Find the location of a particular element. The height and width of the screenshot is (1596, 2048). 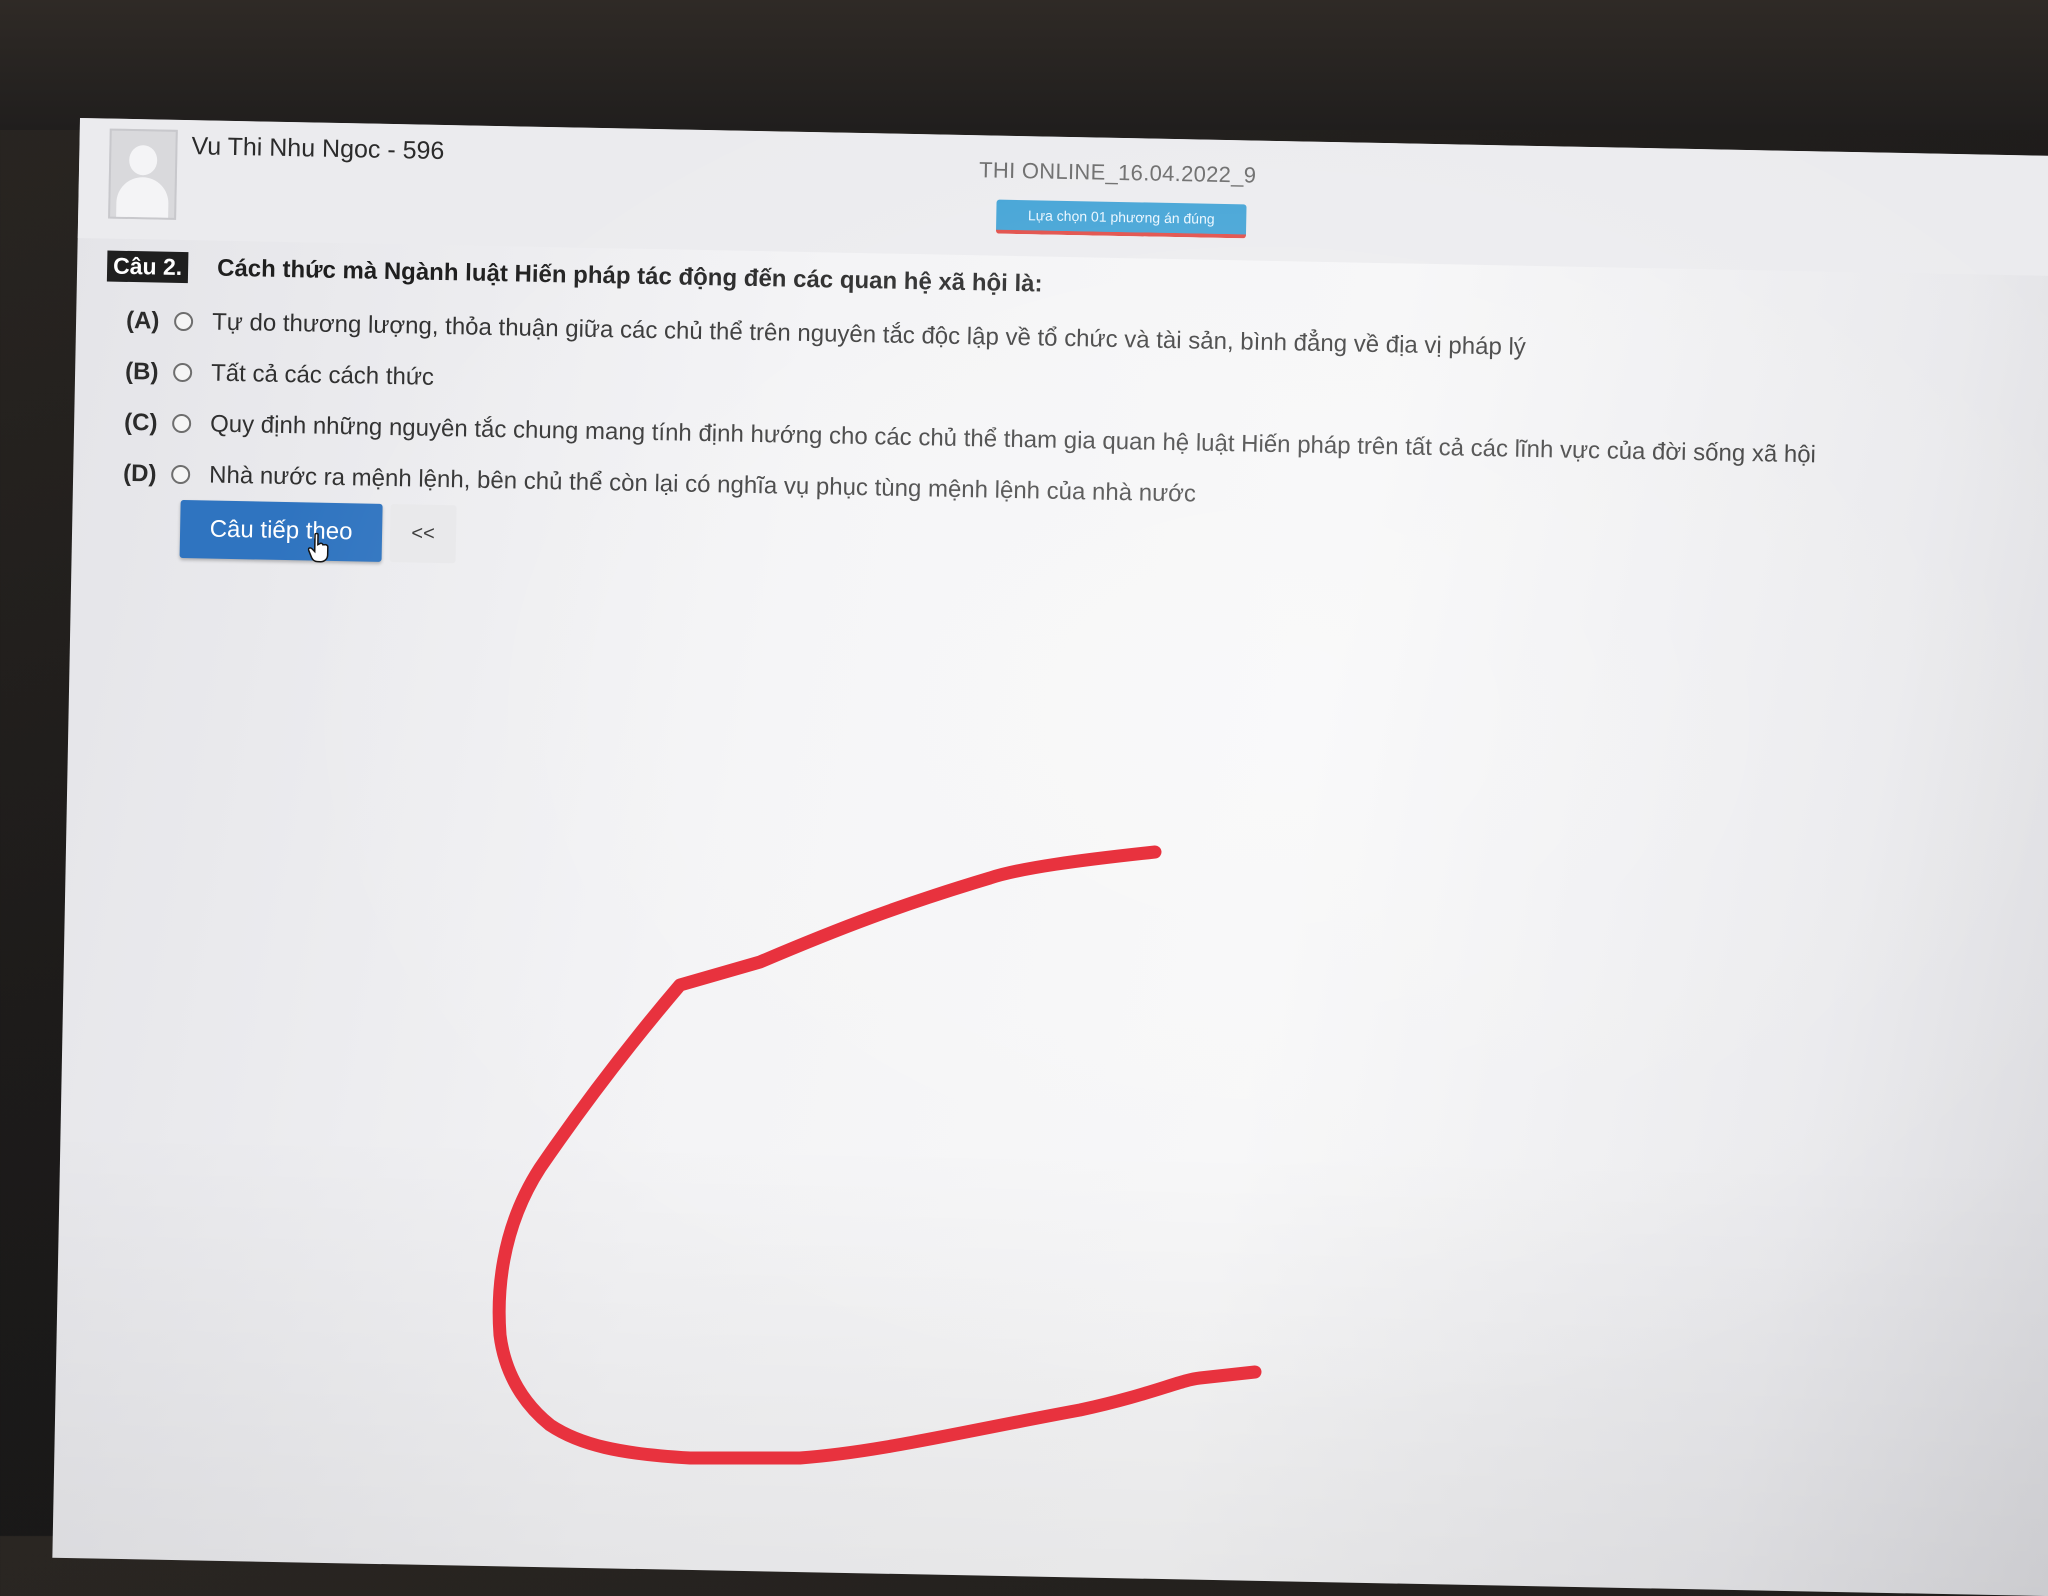

exam-title: THI ONLINE_16.04.2022_9 is located at coordinates (1117, 172).